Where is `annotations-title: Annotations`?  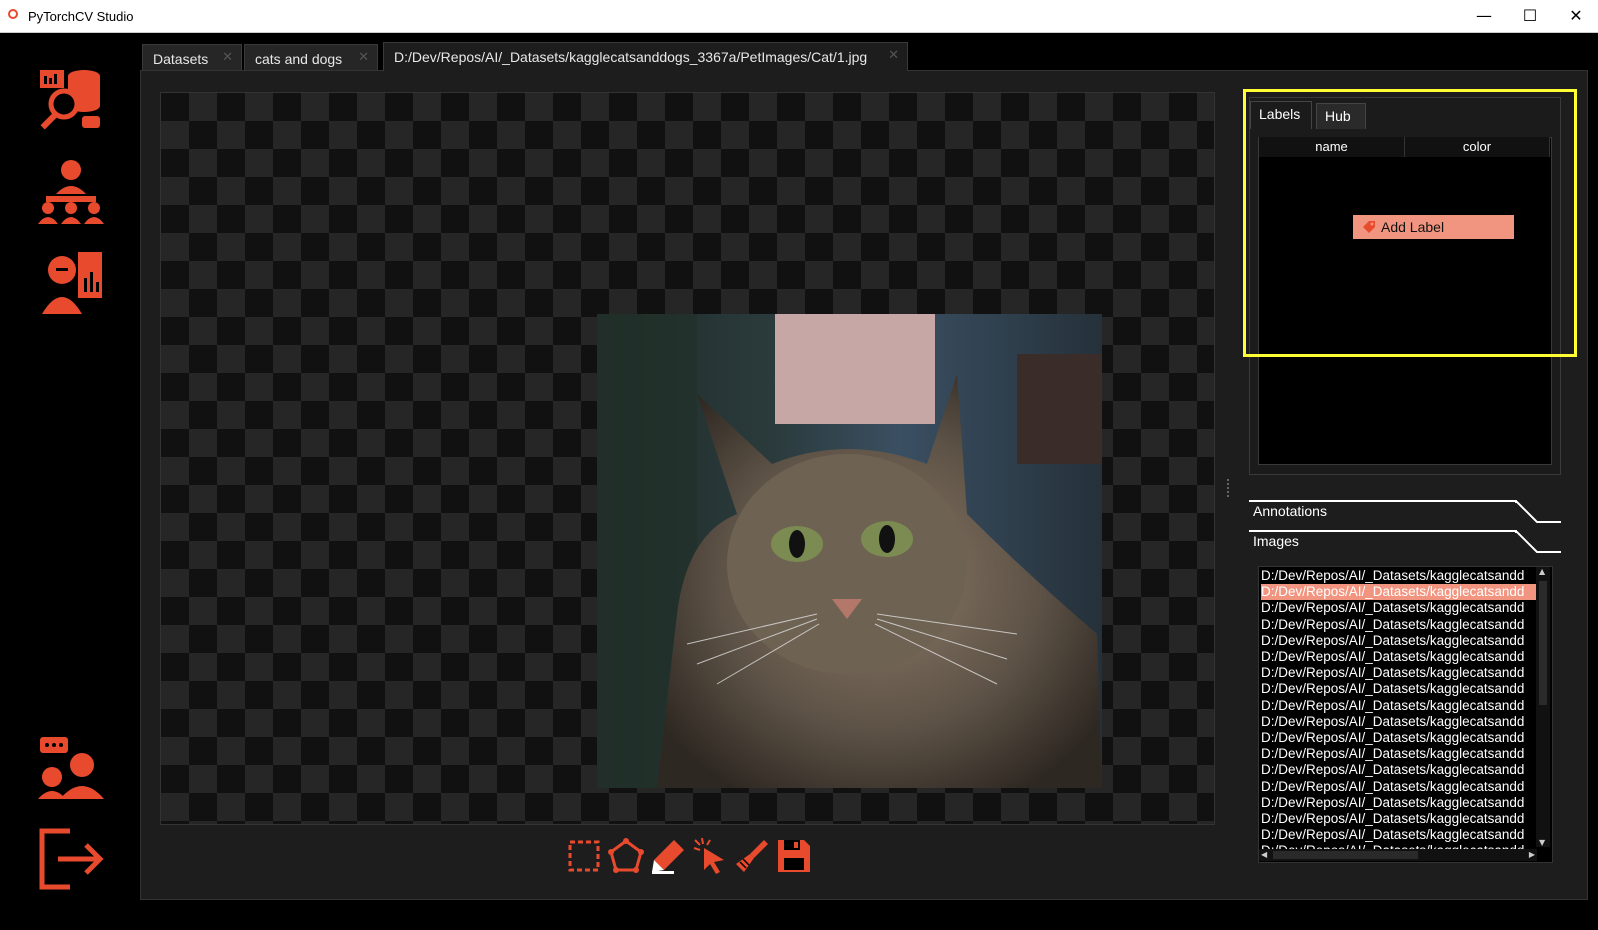
annotations-title: Annotations is located at coordinates (1290, 511).